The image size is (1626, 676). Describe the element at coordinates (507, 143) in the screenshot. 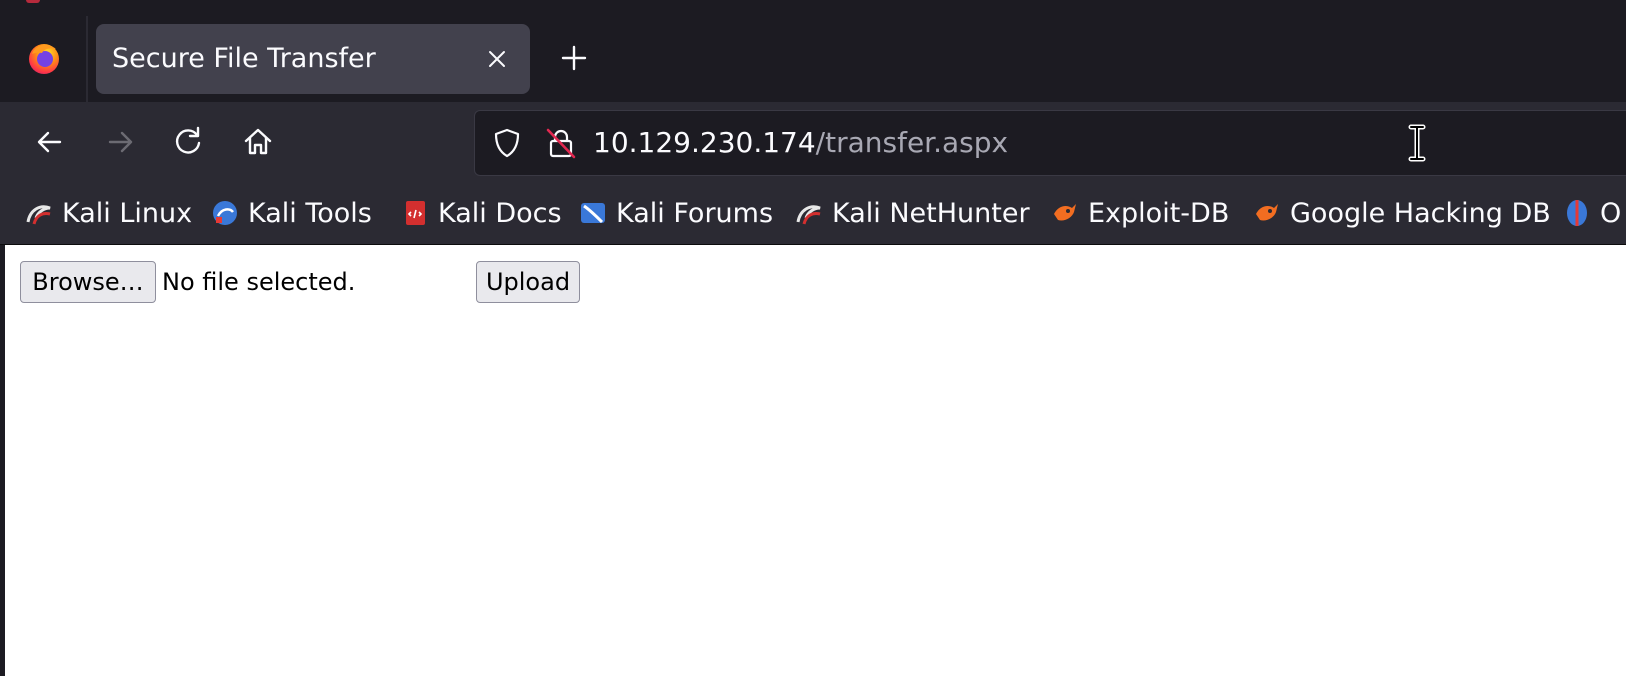

I see `shield-icon` at that location.